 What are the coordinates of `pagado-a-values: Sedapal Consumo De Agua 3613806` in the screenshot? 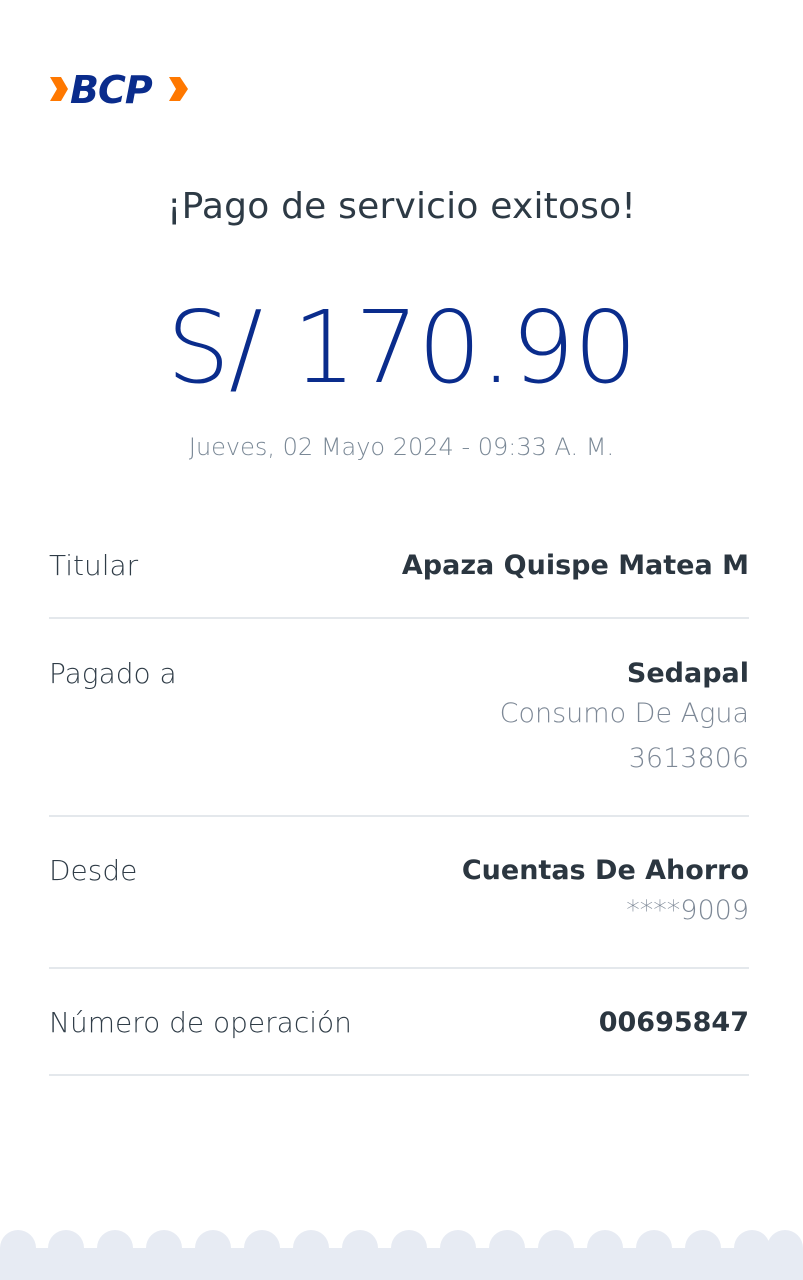 It's located at (624, 719).